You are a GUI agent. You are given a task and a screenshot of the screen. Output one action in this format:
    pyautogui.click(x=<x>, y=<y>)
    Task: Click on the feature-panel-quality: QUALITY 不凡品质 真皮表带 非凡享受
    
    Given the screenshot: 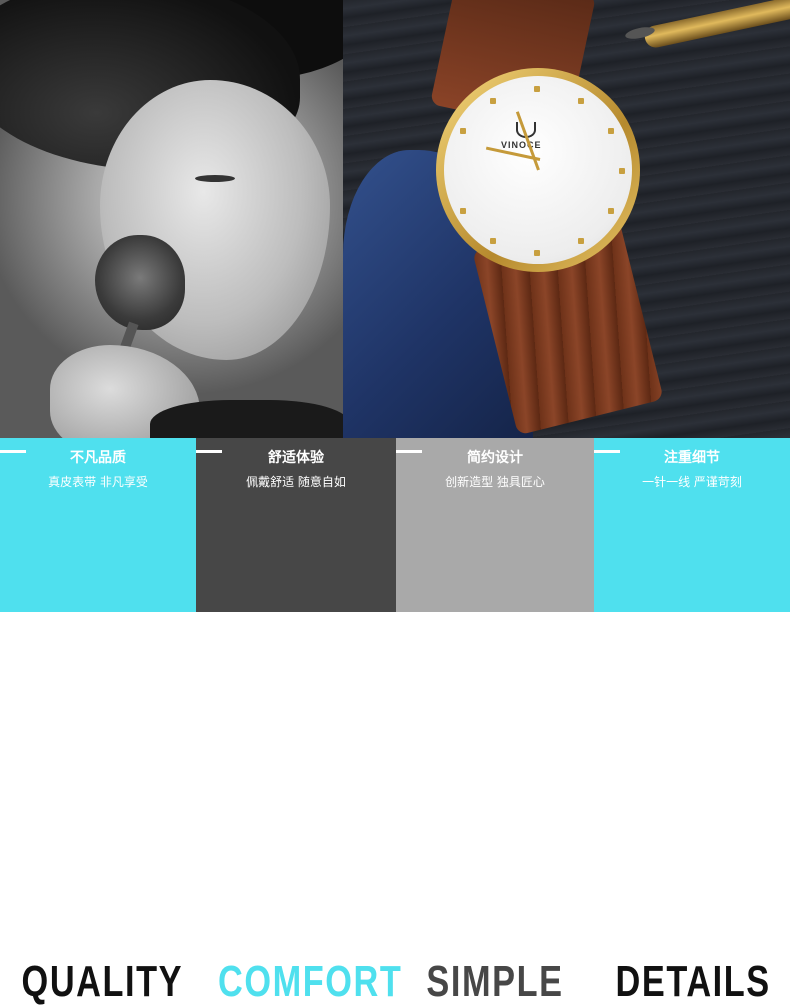 What is the action you would take?
    pyautogui.click(x=98, y=721)
    